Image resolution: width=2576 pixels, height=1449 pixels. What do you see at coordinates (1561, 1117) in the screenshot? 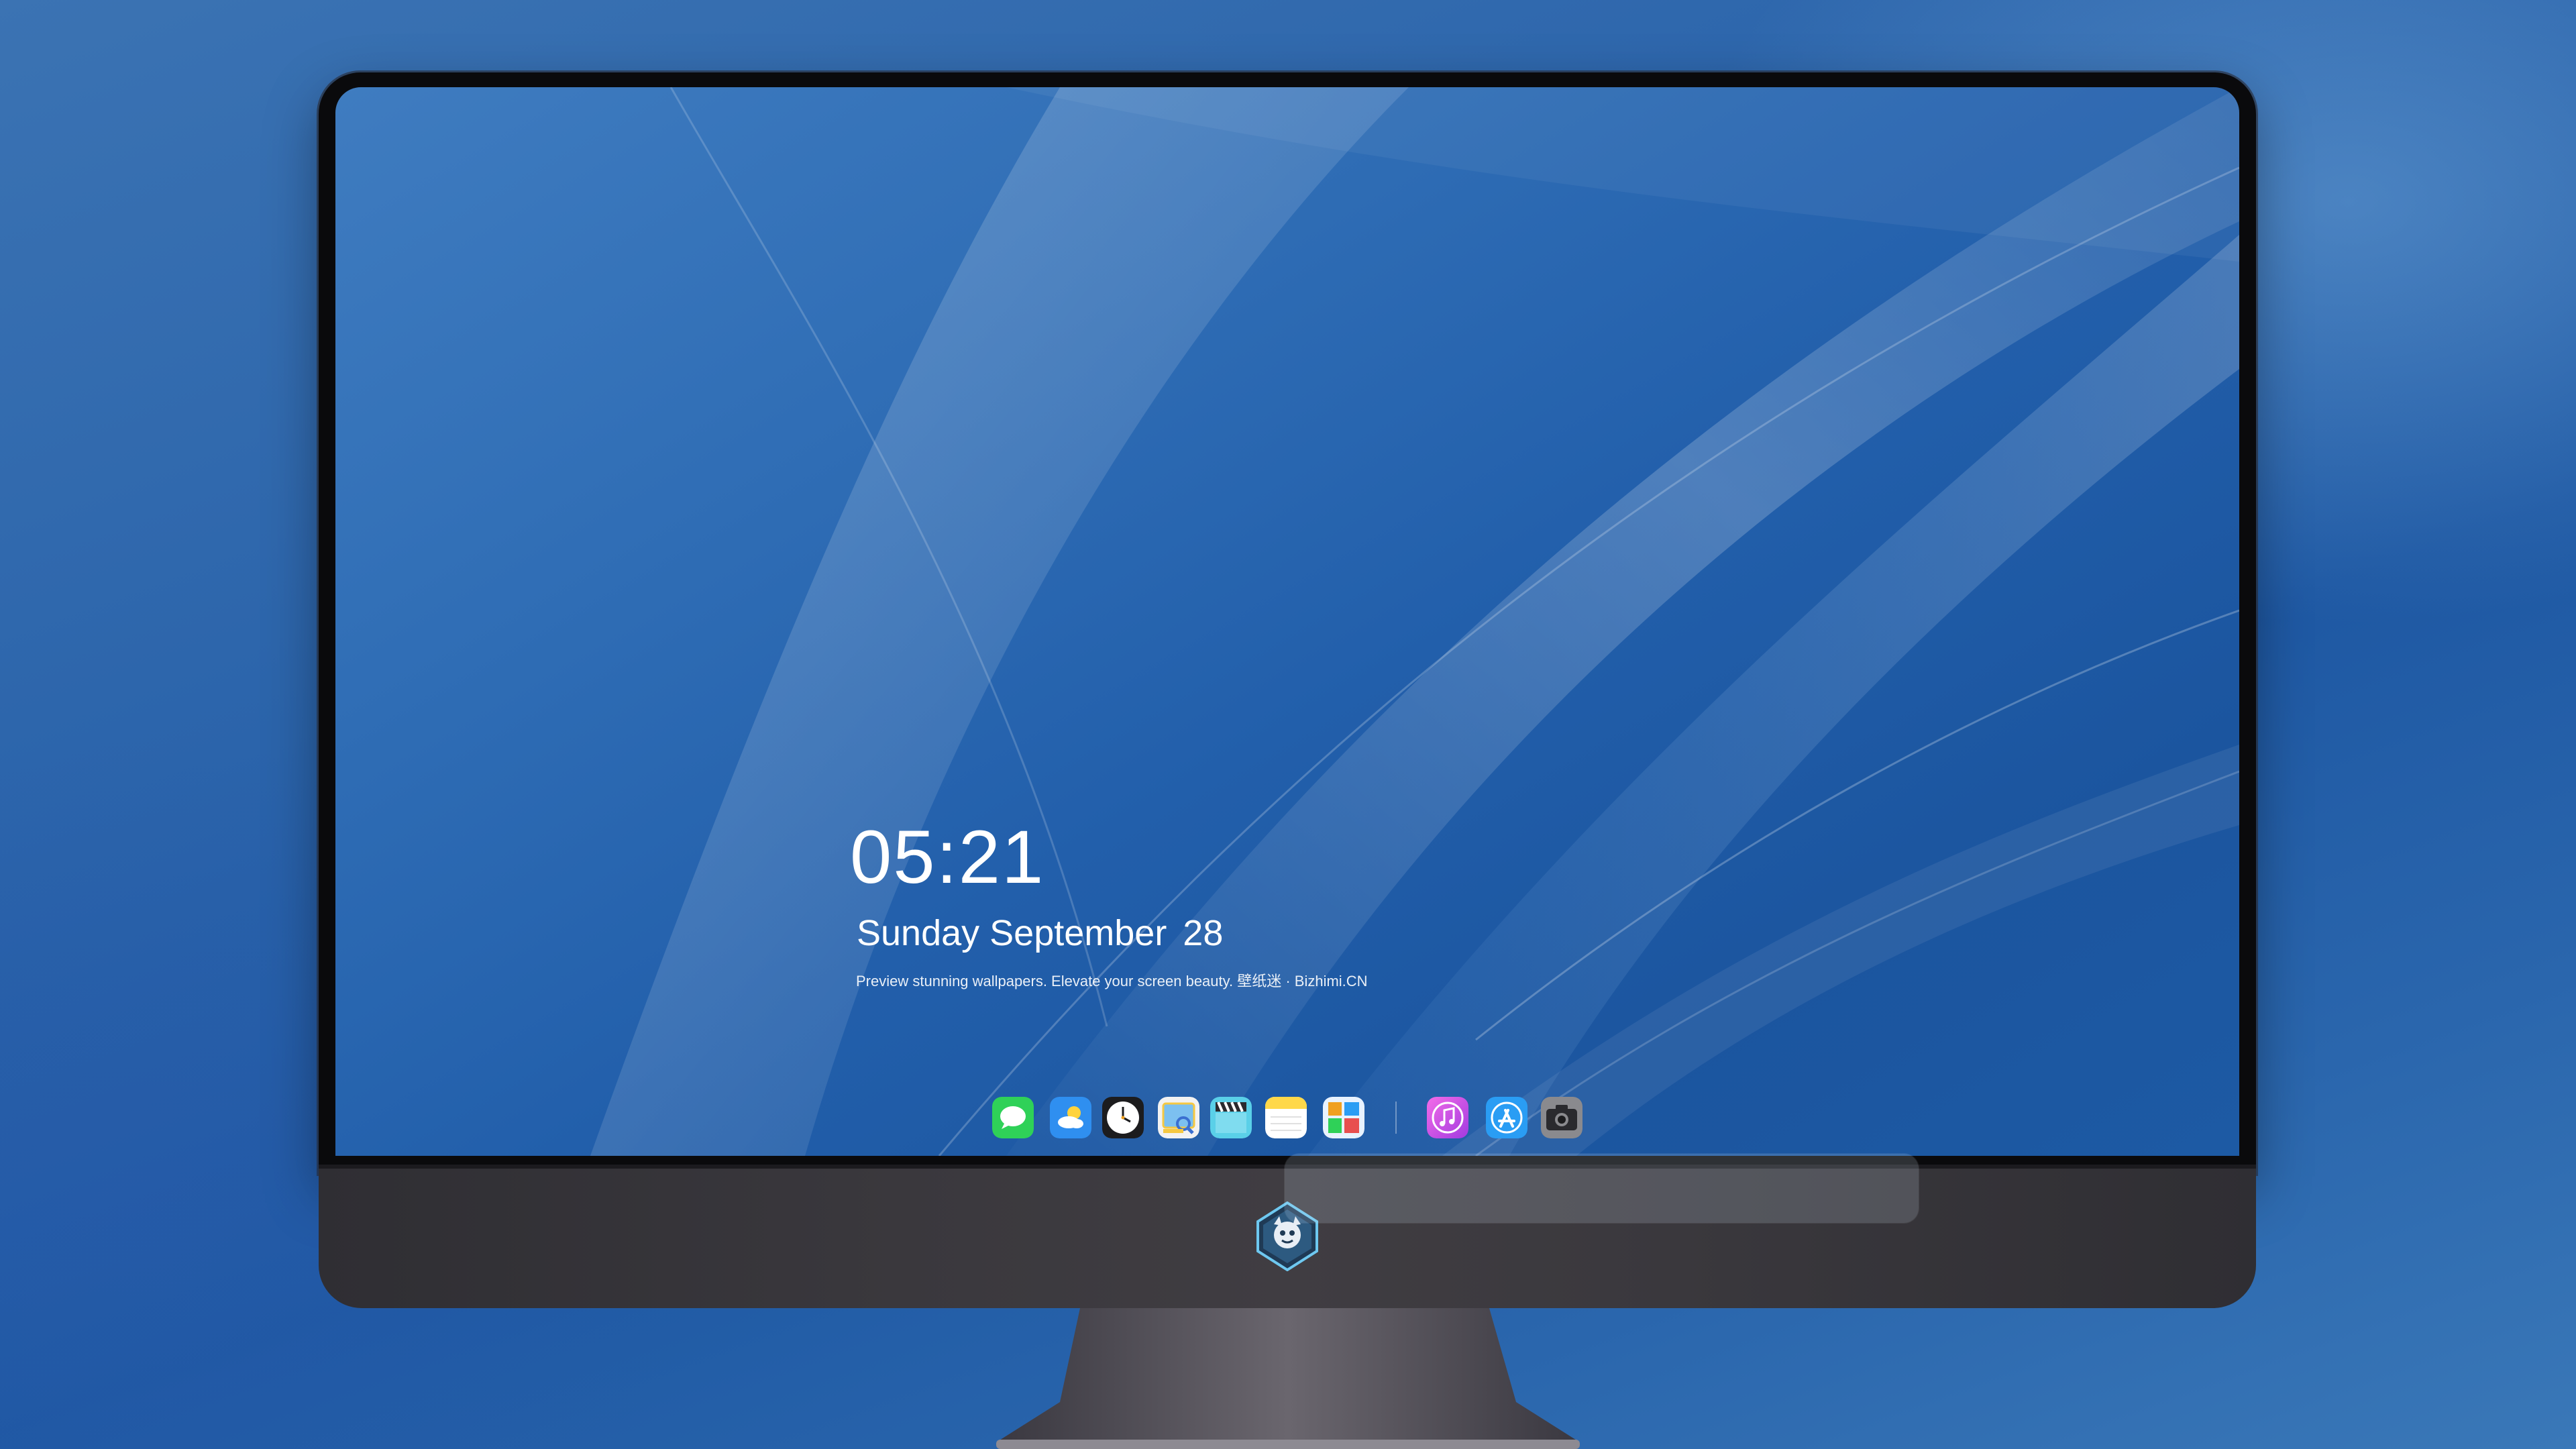
I see `camera-icon` at bounding box center [1561, 1117].